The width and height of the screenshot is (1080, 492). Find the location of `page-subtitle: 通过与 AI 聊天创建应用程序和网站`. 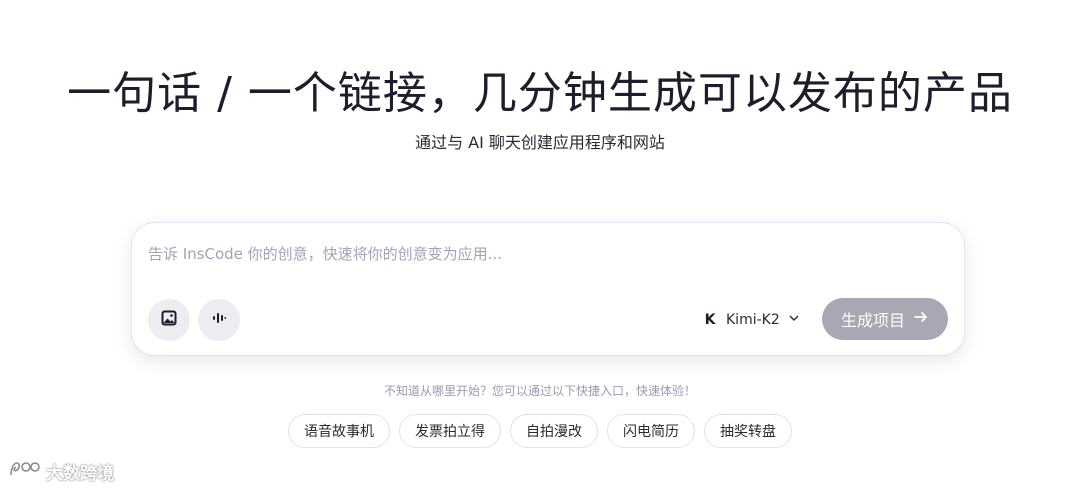

page-subtitle: 通过与 AI 聊天创建应用程序和网站 is located at coordinates (540, 142).